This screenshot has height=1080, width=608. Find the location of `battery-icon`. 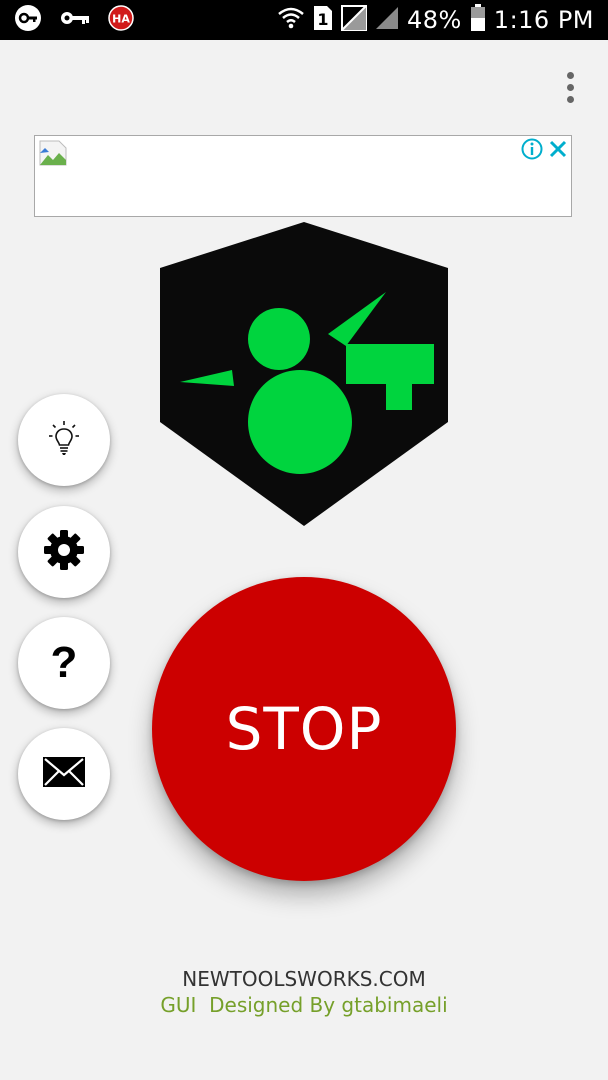

battery-icon is located at coordinates (478, 20).